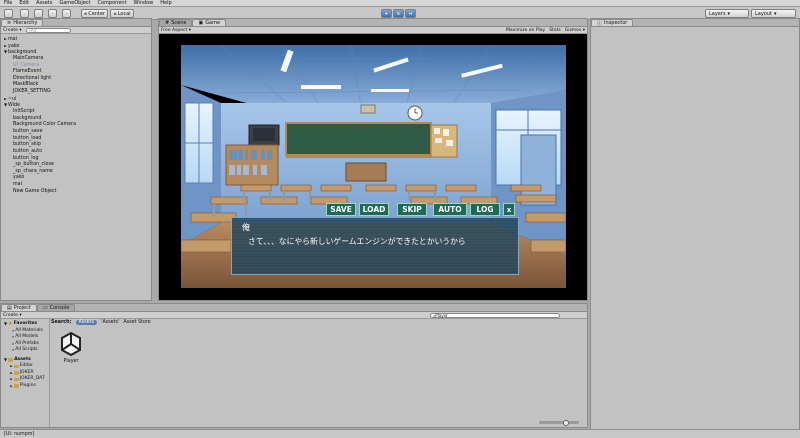 This screenshot has height=438, width=800. What do you see at coordinates (22, 308) in the screenshot?
I see `tab-project-label: Project` at bounding box center [22, 308].